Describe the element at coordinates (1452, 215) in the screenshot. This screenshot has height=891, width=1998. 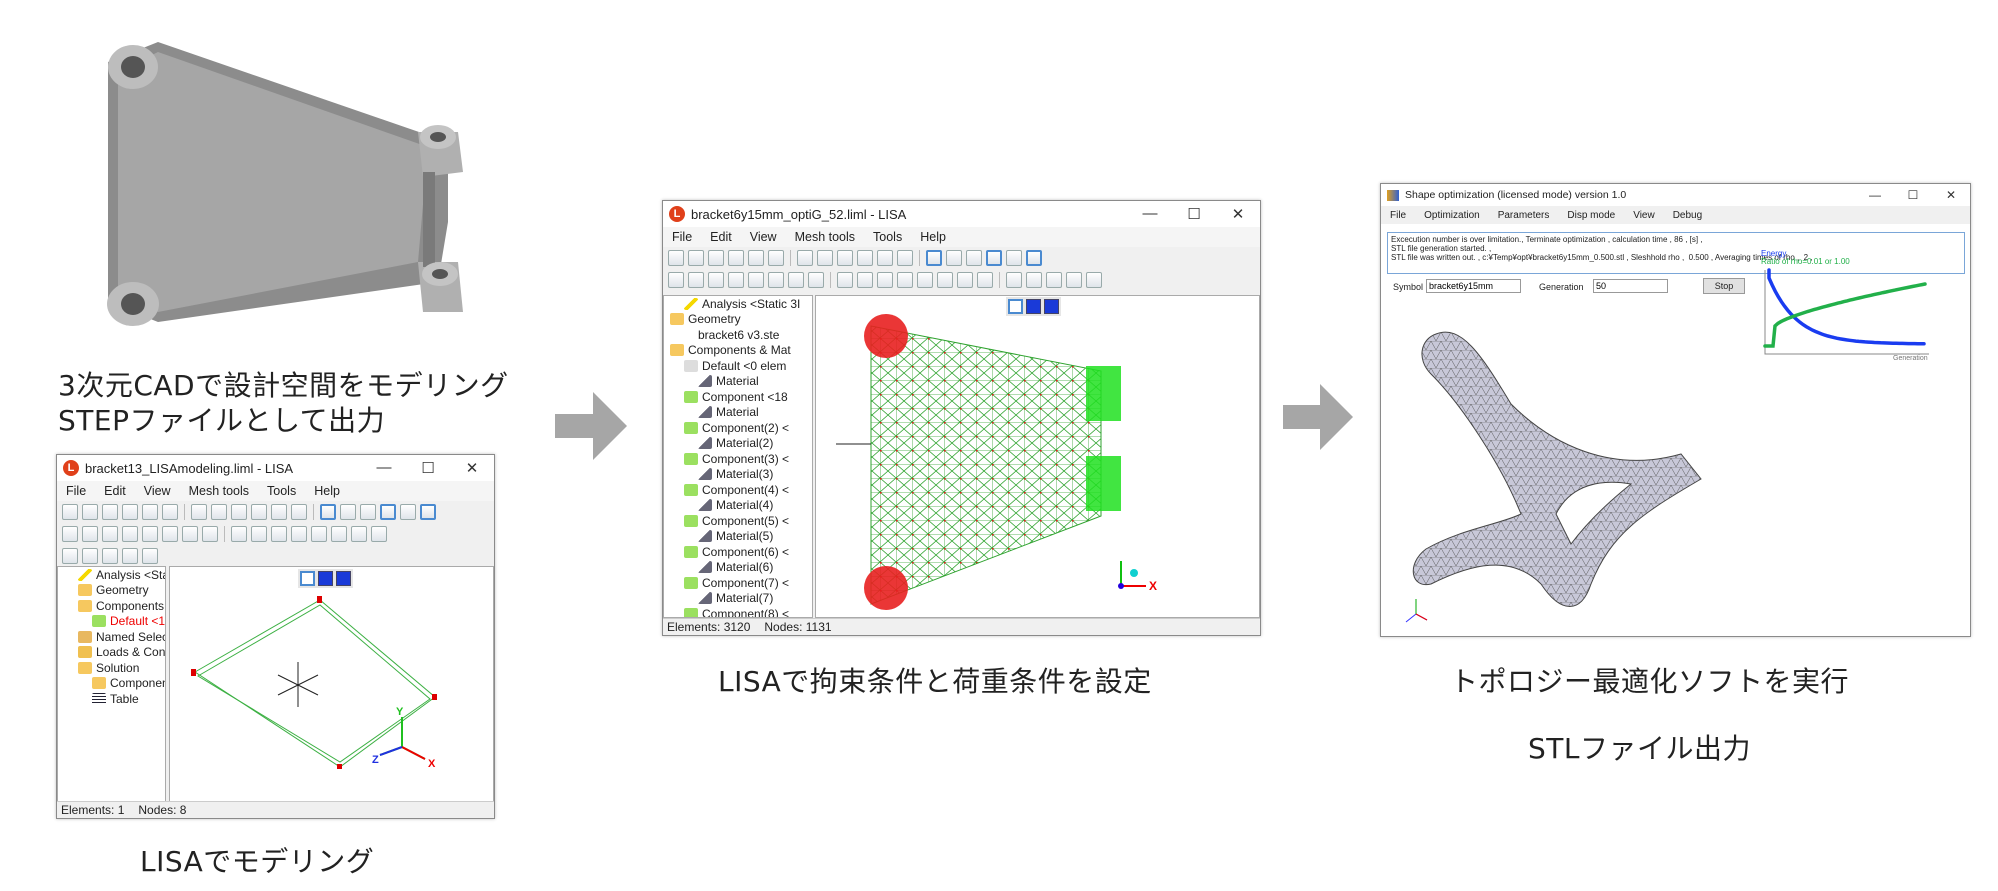
I see `menu-optimization: Optimization` at that location.